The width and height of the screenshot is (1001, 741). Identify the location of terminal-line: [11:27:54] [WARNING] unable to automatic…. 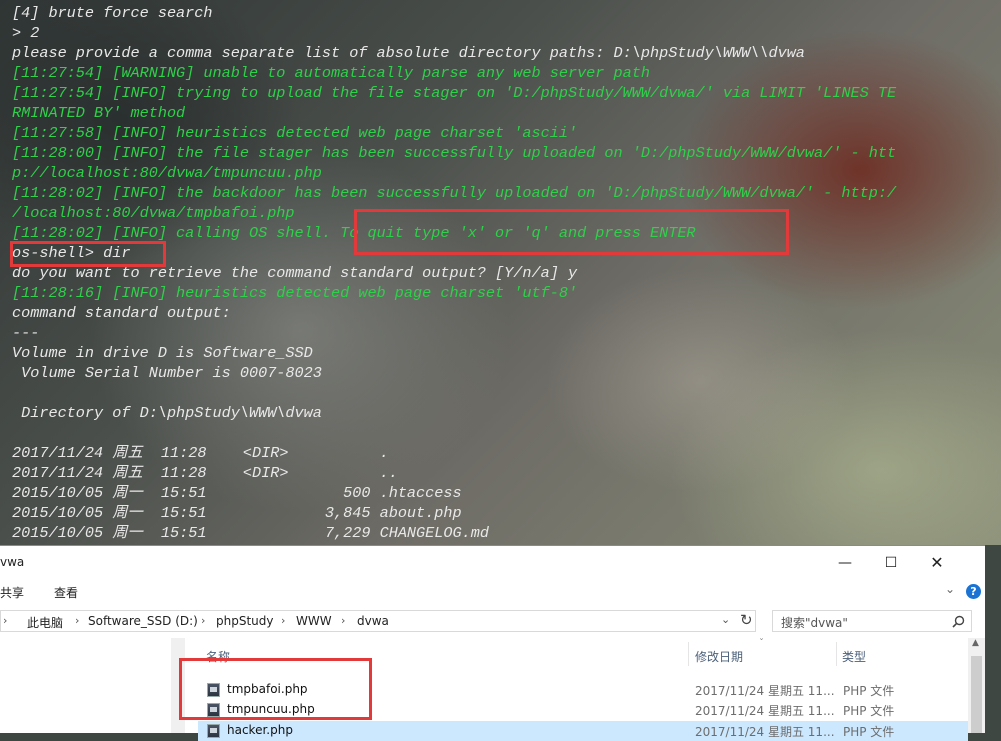
(331, 73).